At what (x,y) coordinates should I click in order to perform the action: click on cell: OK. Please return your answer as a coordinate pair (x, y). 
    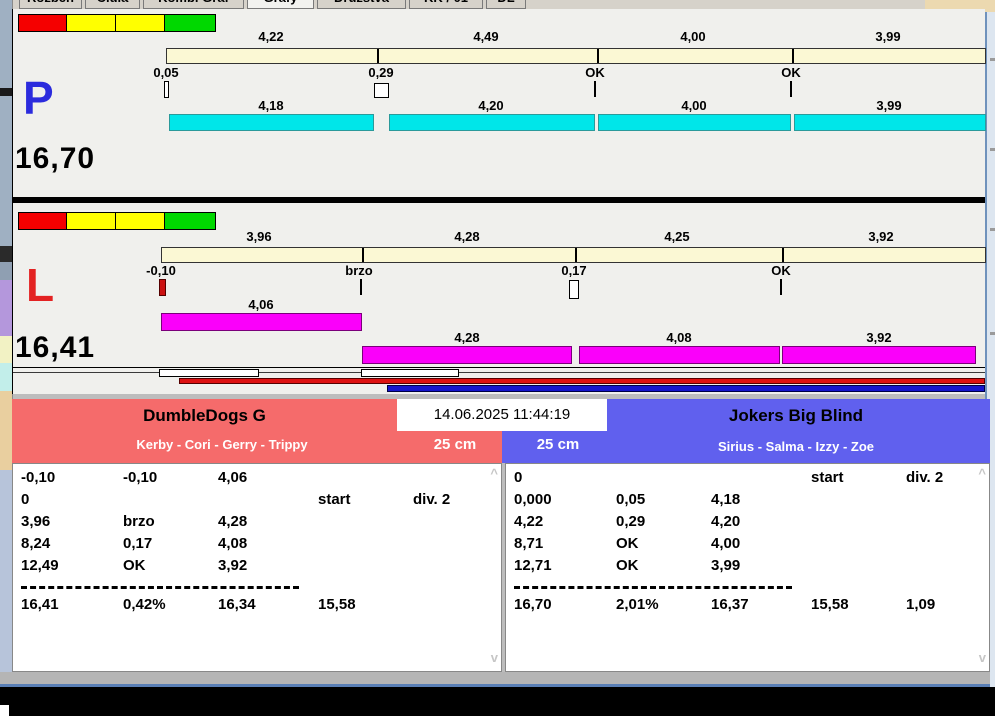
    Looking at the image, I should click on (627, 565).